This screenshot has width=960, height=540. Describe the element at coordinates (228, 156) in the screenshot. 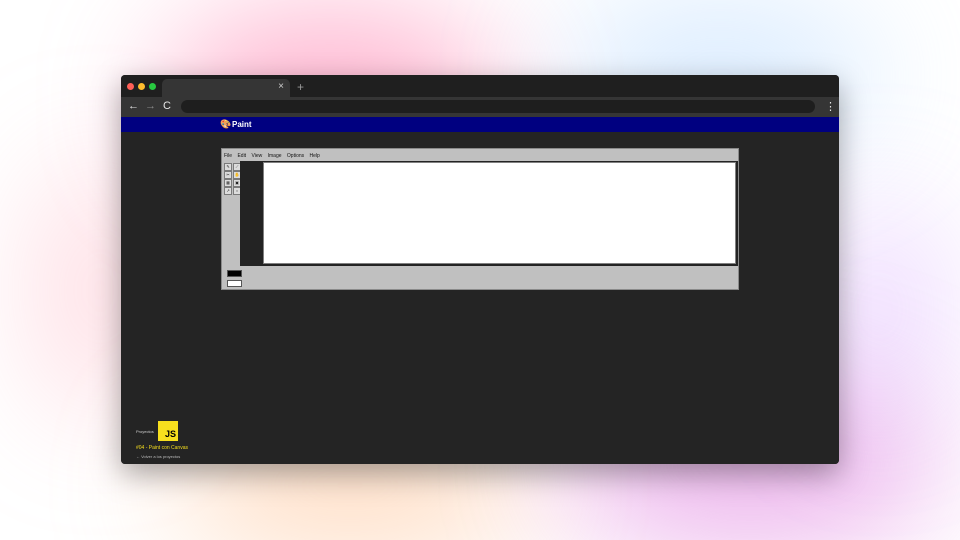

I see `menu-file: File` at that location.